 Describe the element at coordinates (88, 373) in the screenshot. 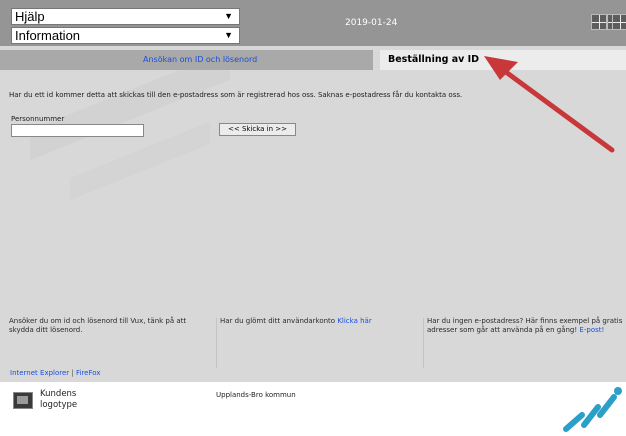

I see `firefox-link: FireFox` at that location.